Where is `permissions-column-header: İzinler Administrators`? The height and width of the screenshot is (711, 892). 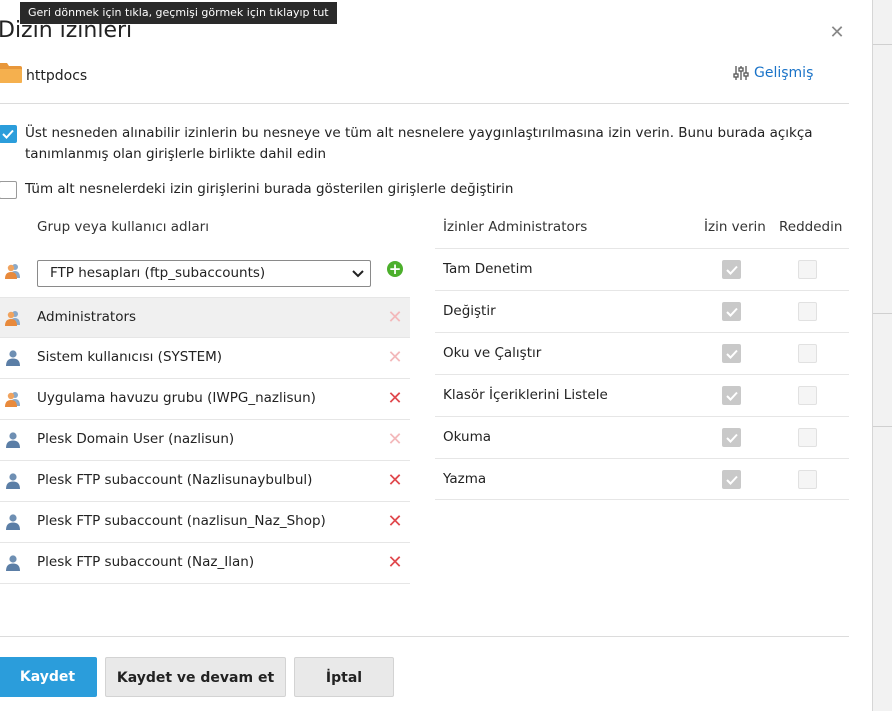 permissions-column-header: İzinler Administrators is located at coordinates (515, 227).